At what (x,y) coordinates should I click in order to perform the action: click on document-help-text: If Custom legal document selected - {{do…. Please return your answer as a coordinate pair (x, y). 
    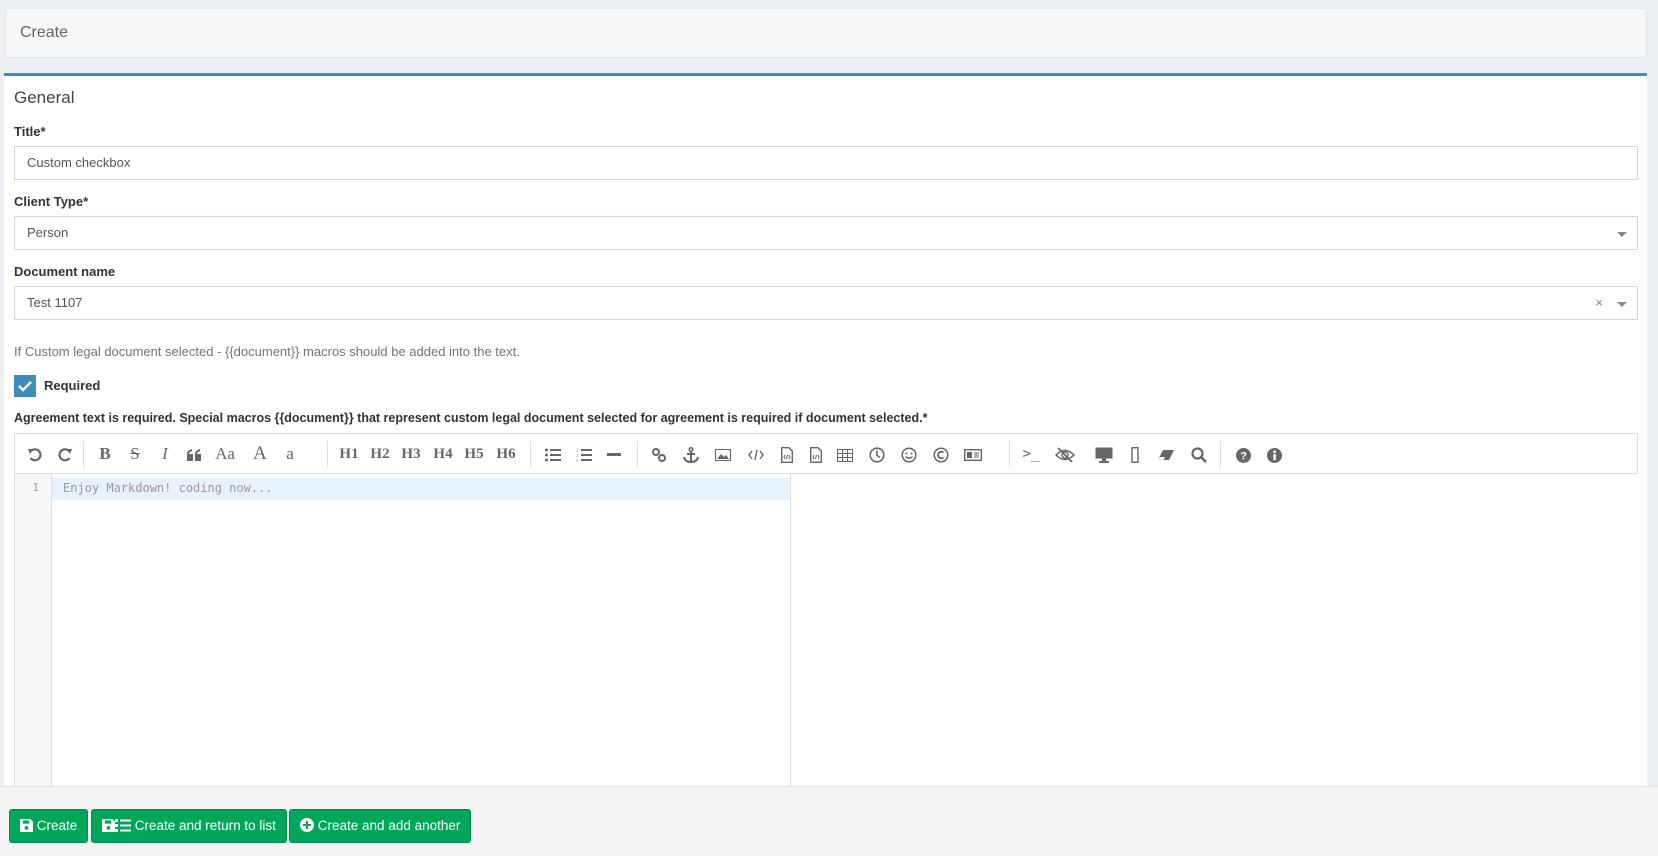
    Looking at the image, I should click on (267, 351).